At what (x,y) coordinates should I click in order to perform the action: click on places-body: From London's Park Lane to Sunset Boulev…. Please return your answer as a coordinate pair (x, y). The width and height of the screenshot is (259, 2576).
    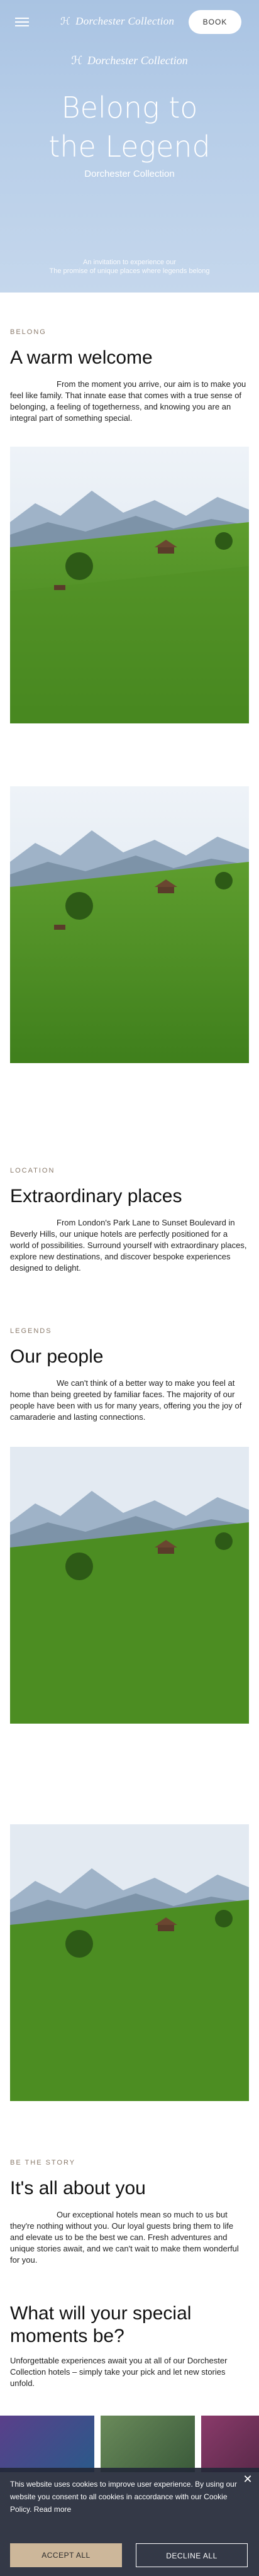
    Looking at the image, I should click on (128, 1245).